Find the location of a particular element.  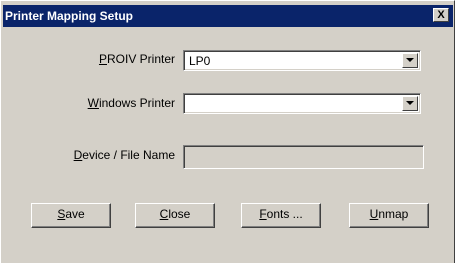

close-button: Close is located at coordinates (175, 215).